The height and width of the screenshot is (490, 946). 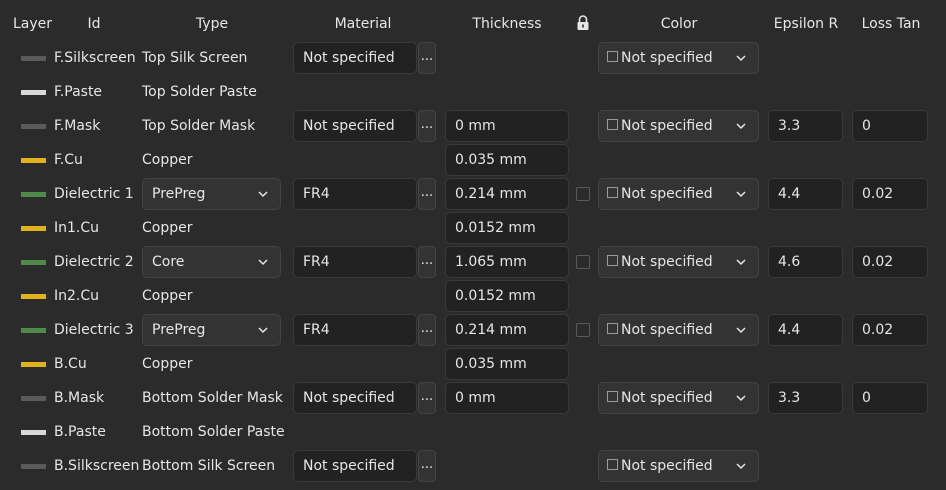 I want to click on layer-row: In1.Cu Copper 0.0152 mm, so click(x=473, y=228).